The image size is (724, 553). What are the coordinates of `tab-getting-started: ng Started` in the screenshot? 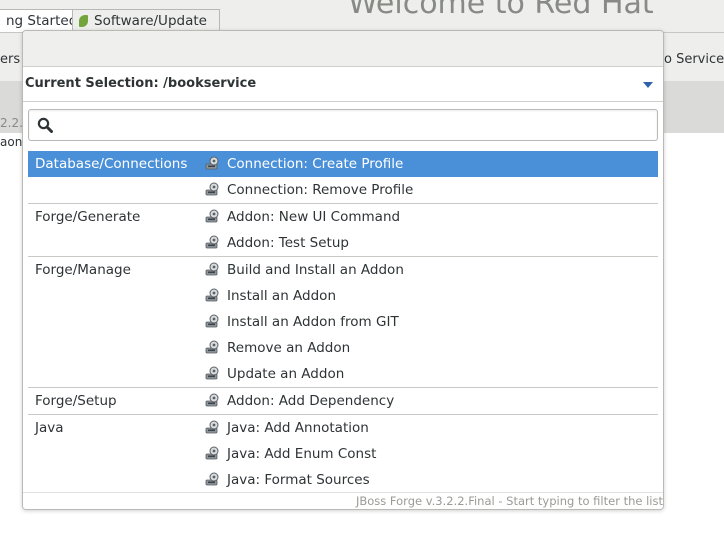 It's located at (38, 20).